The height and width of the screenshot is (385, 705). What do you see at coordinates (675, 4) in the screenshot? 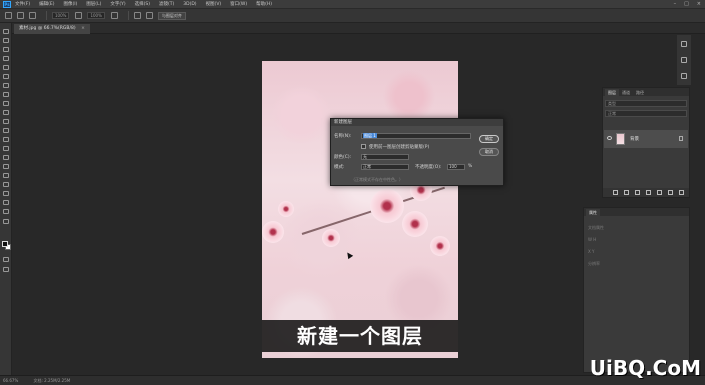
I see `minimize-button: –` at bounding box center [675, 4].